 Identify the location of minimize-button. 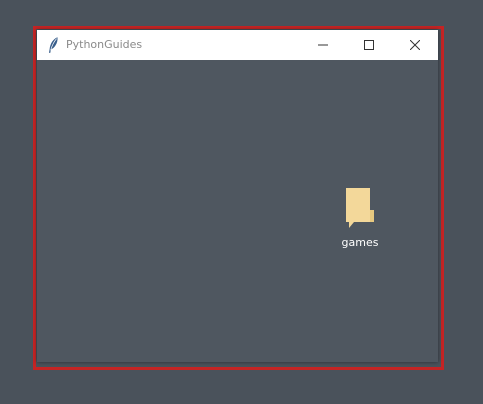
(323, 45).